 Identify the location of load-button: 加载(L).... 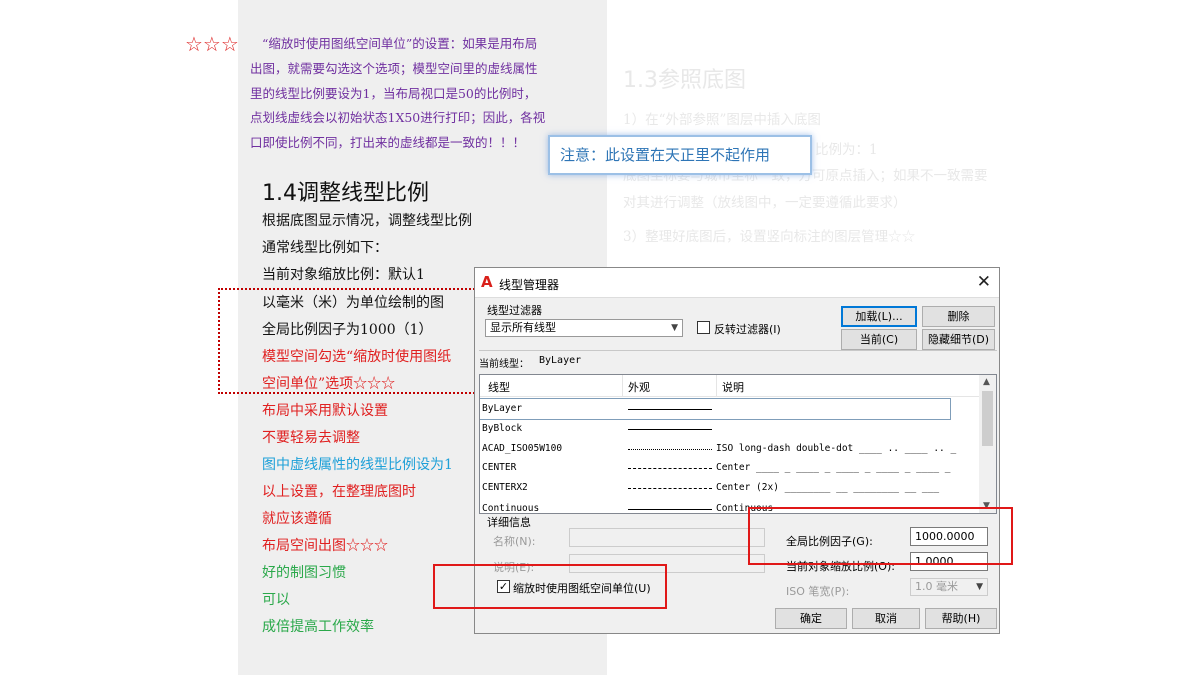
(879, 316).